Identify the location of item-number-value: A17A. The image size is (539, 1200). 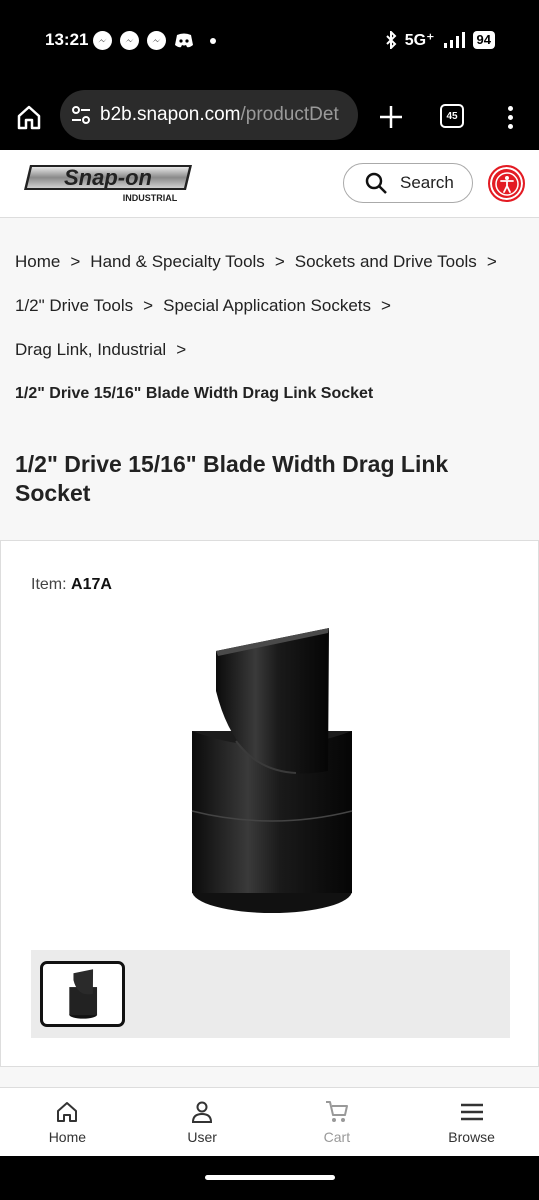
(91, 584).